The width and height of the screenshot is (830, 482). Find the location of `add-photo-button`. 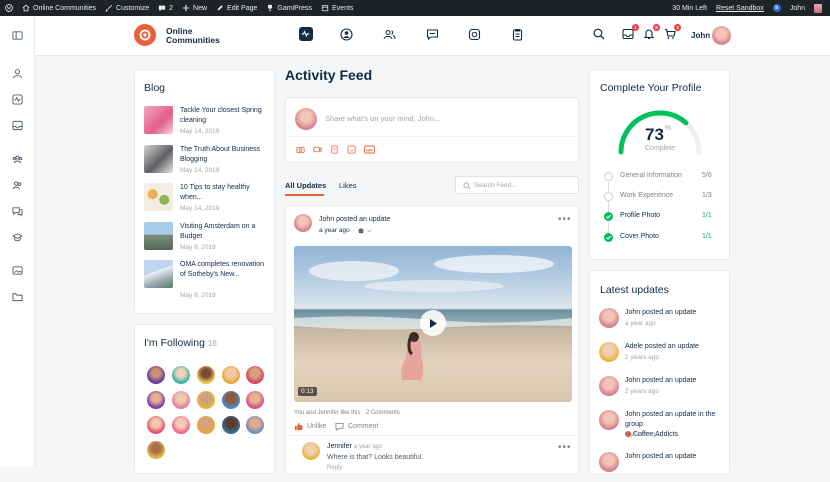

add-photo-button is located at coordinates (300, 149).